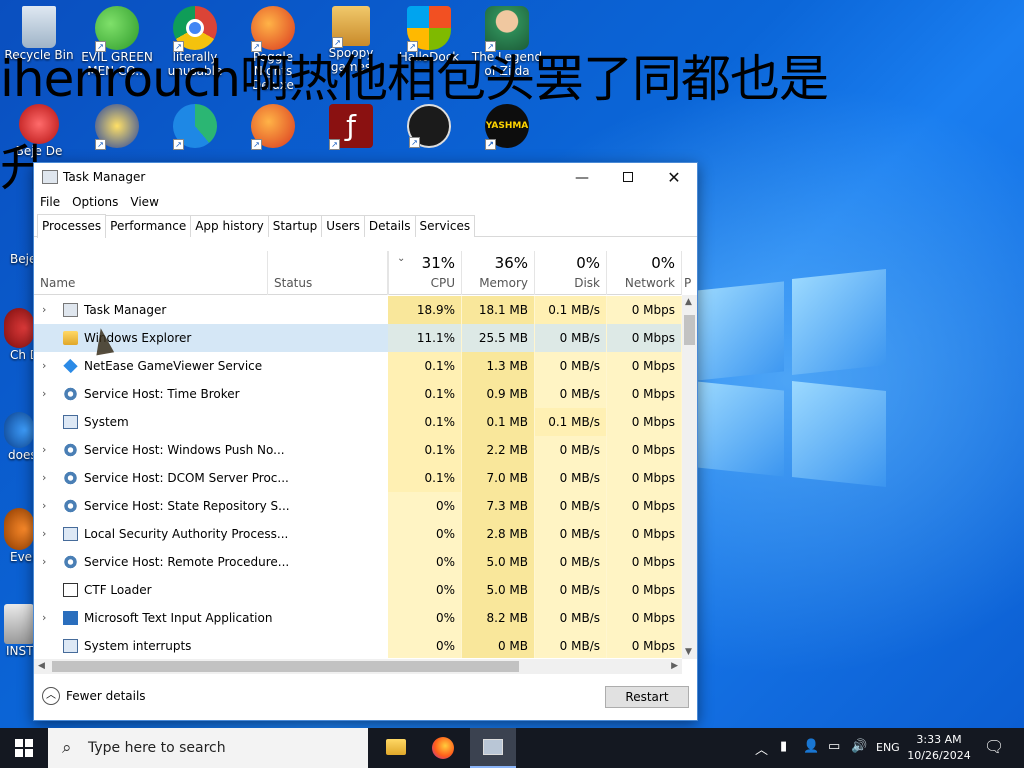 Image resolution: width=1024 pixels, height=768 pixels. Describe the element at coordinates (688, 652) in the screenshot. I see `scroll-down-arrow-icon: ▼` at that location.